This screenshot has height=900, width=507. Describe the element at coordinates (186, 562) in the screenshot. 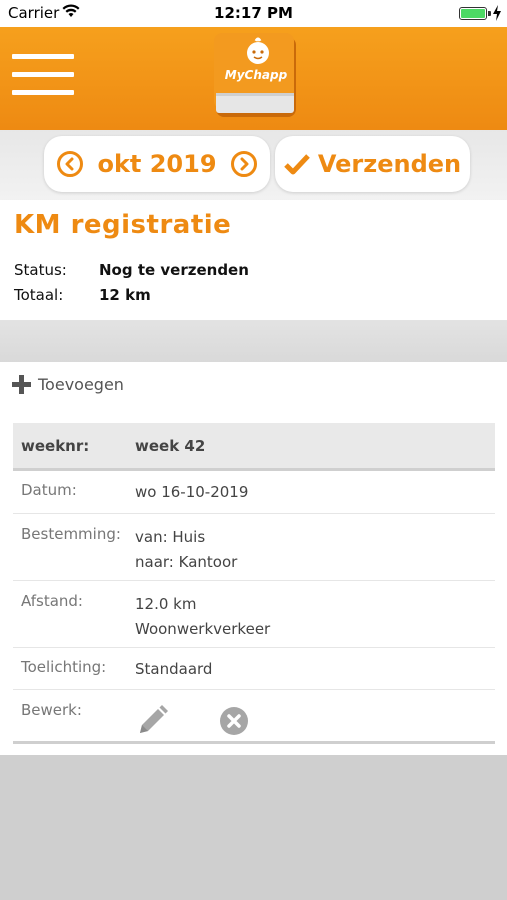

I see `destination-to: naar: Kantoor` at that location.